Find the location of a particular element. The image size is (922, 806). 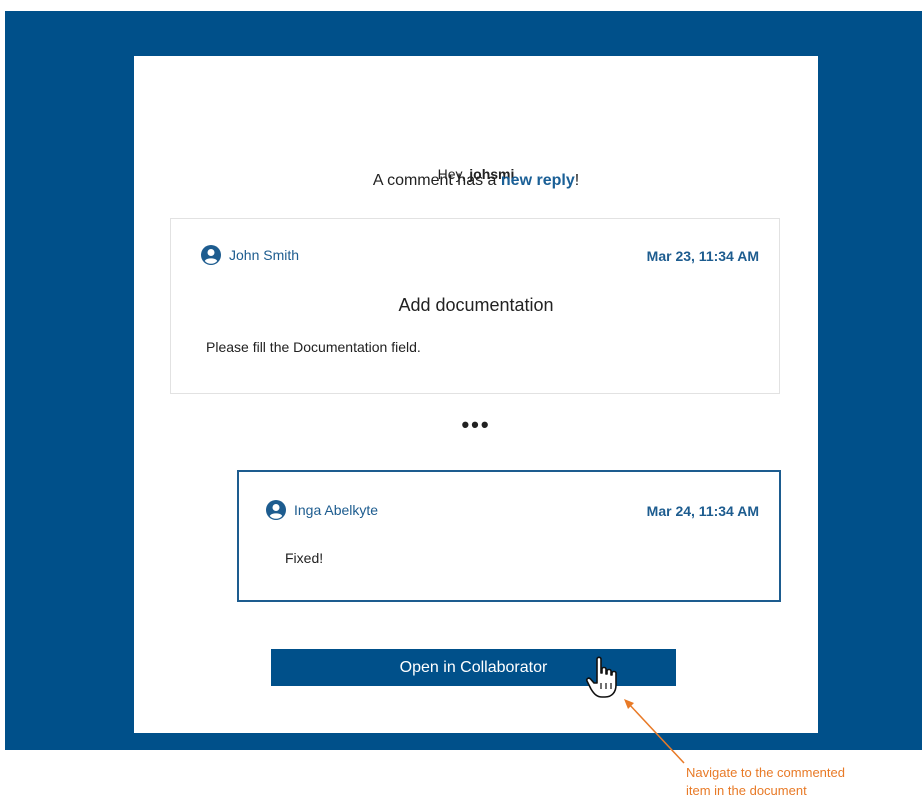

headline-accent: new reply is located at coordinates (537, 180).